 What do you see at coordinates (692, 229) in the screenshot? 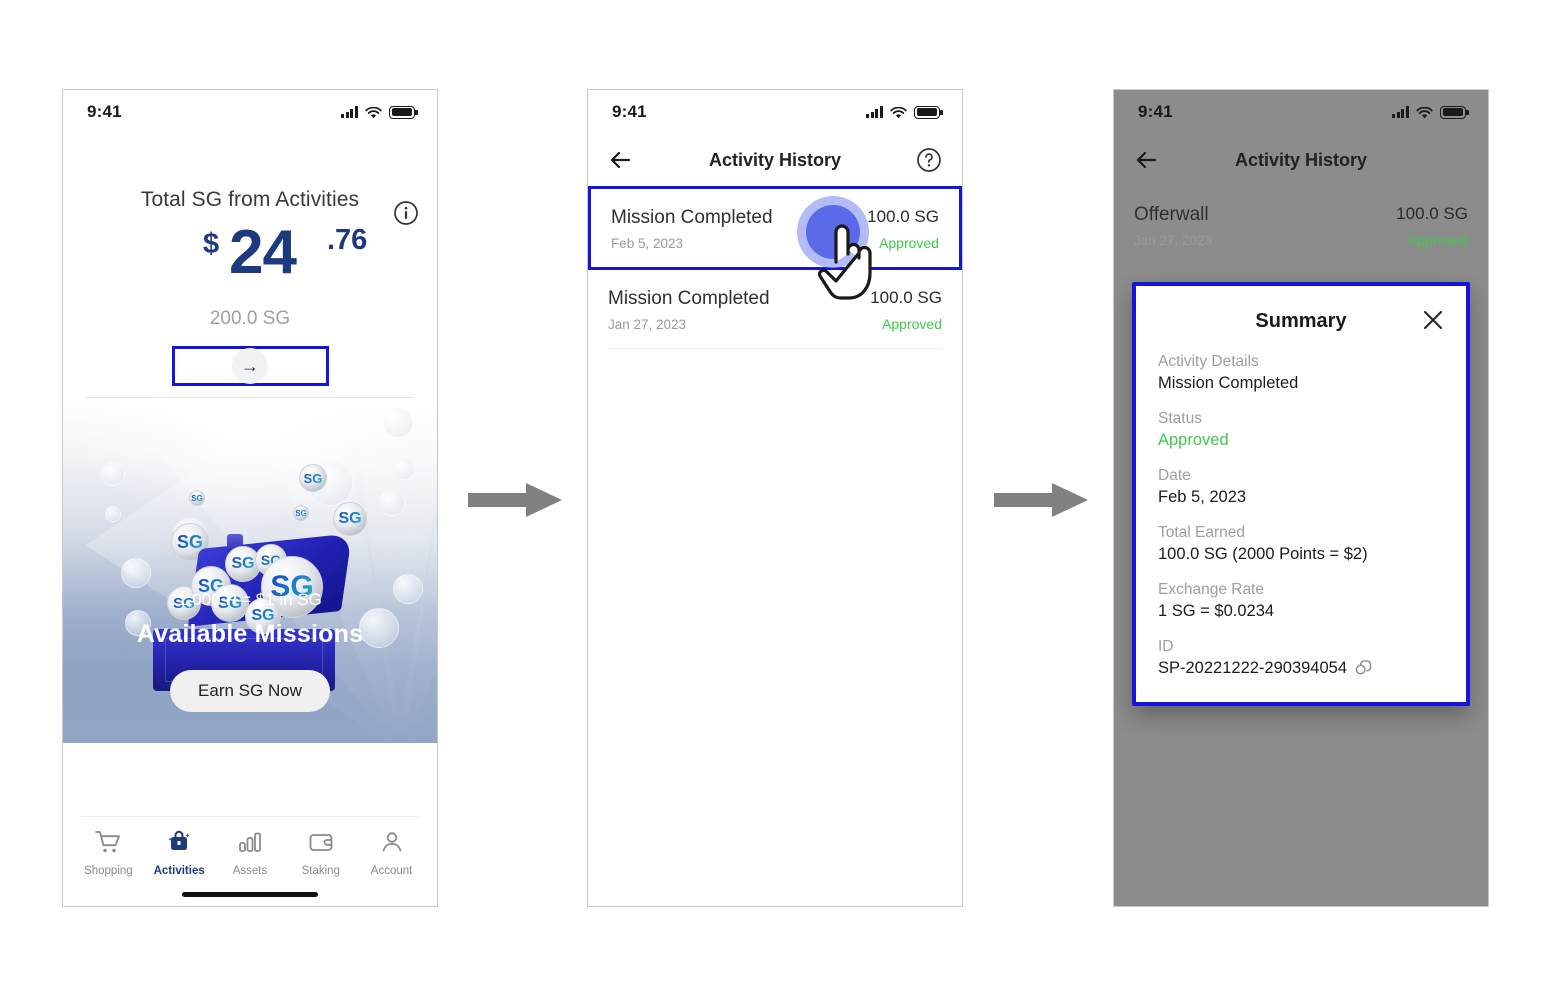
I see `row-left: Mission Completed Feb 5, 2023` at bounding box center [692, 229].